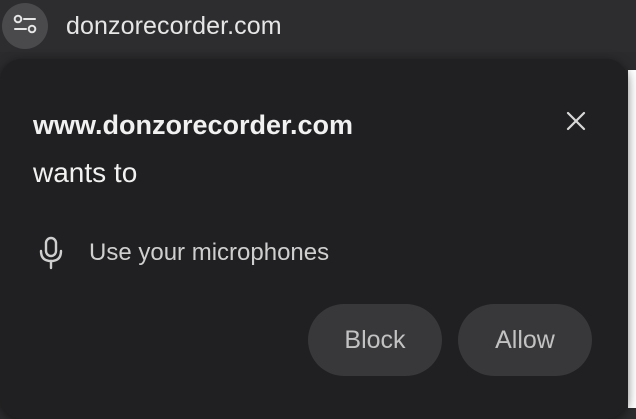 Image resolution: width=636 pixels, height=419 pixels. I want to click on site-info-button, so click(25, 26).